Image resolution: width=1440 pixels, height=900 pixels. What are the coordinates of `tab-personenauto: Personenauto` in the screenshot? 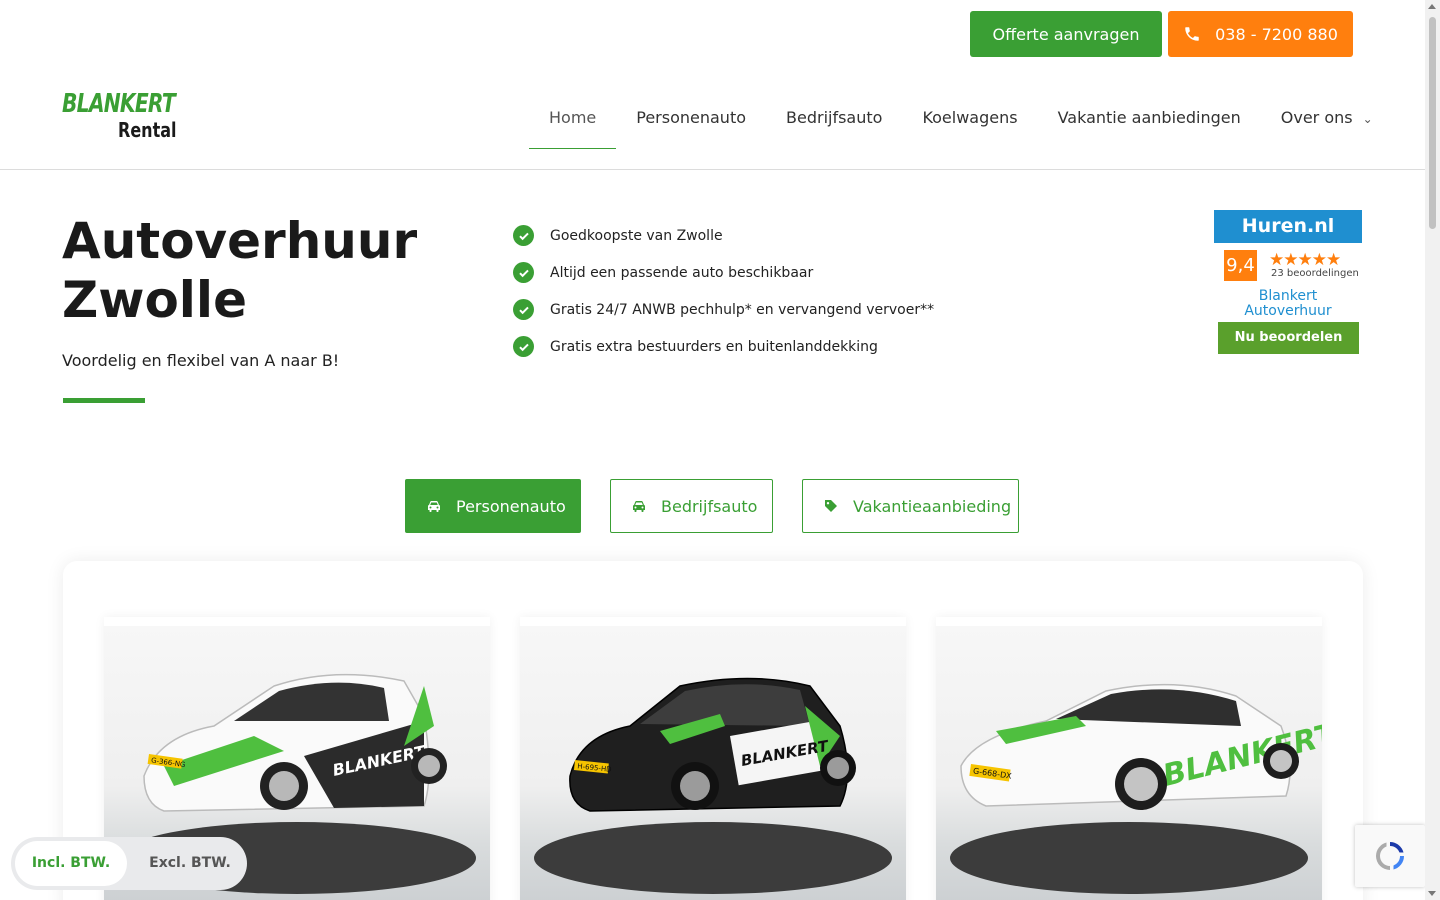 It's located at (493, 506).